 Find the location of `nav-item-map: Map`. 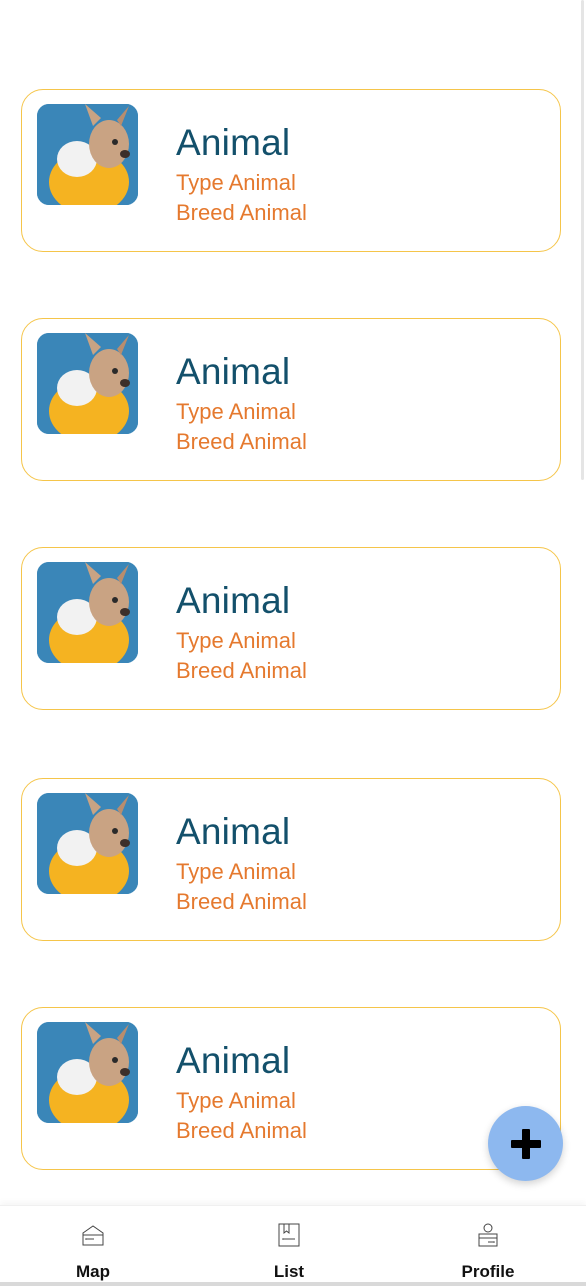

nav-item-map: Map is located at coordinates (93, 1246).